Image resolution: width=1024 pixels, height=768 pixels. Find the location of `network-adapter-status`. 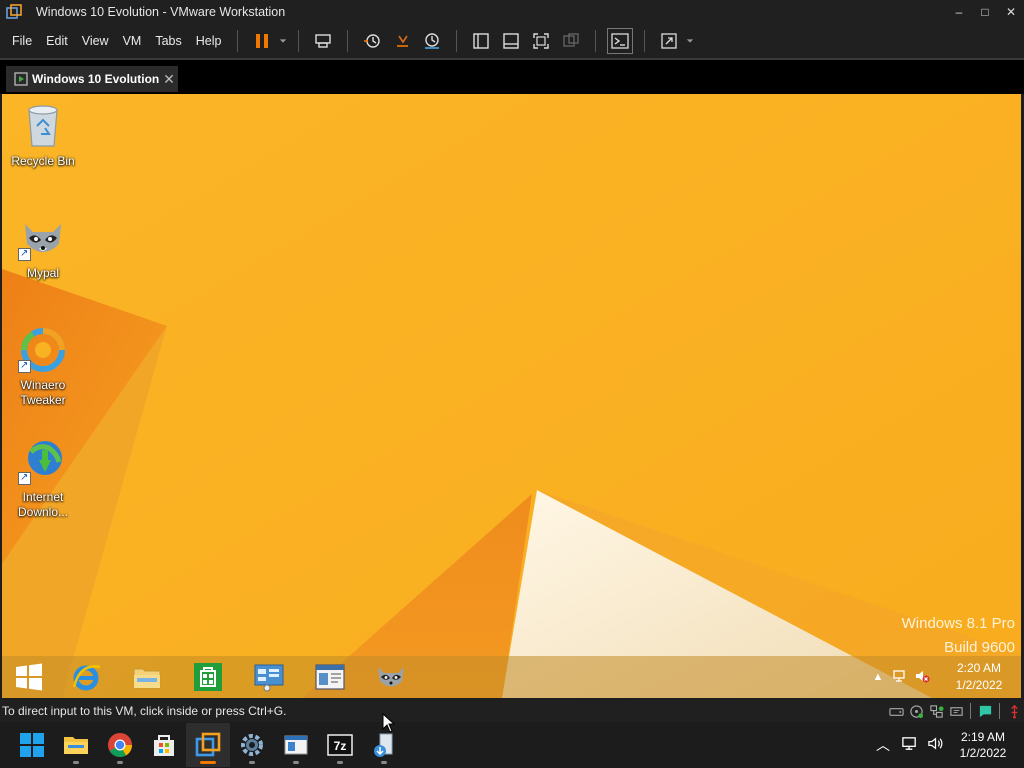

network-adapter-status is located at coordinates (936, 711).